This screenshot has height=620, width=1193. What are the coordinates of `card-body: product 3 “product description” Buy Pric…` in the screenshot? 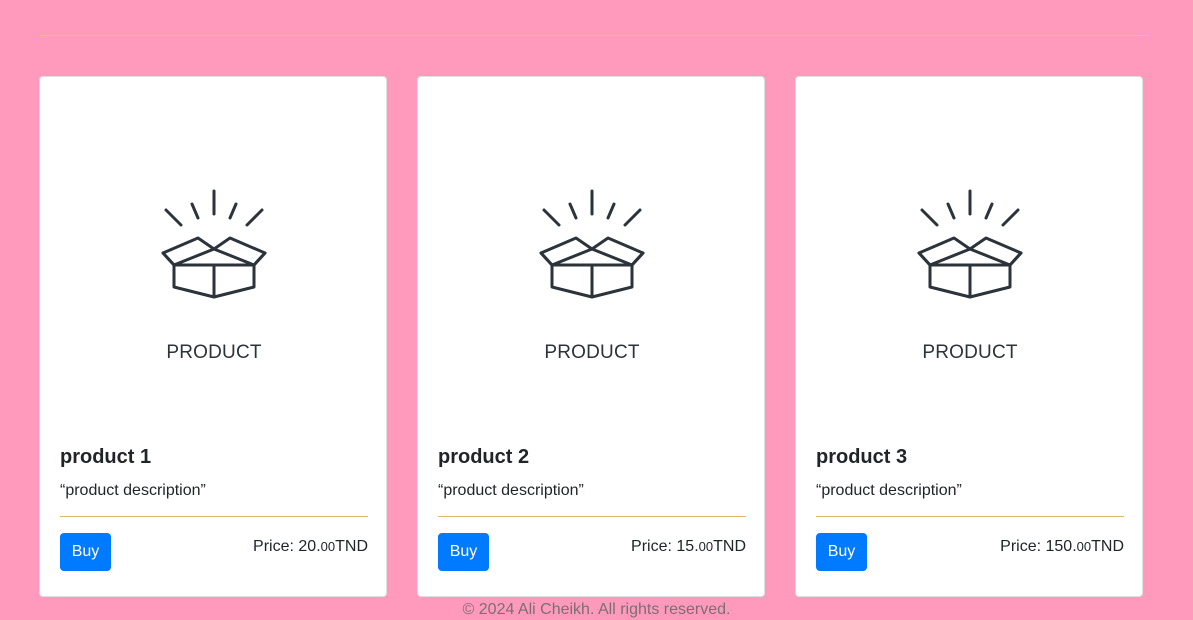 It's located at (970, 508).